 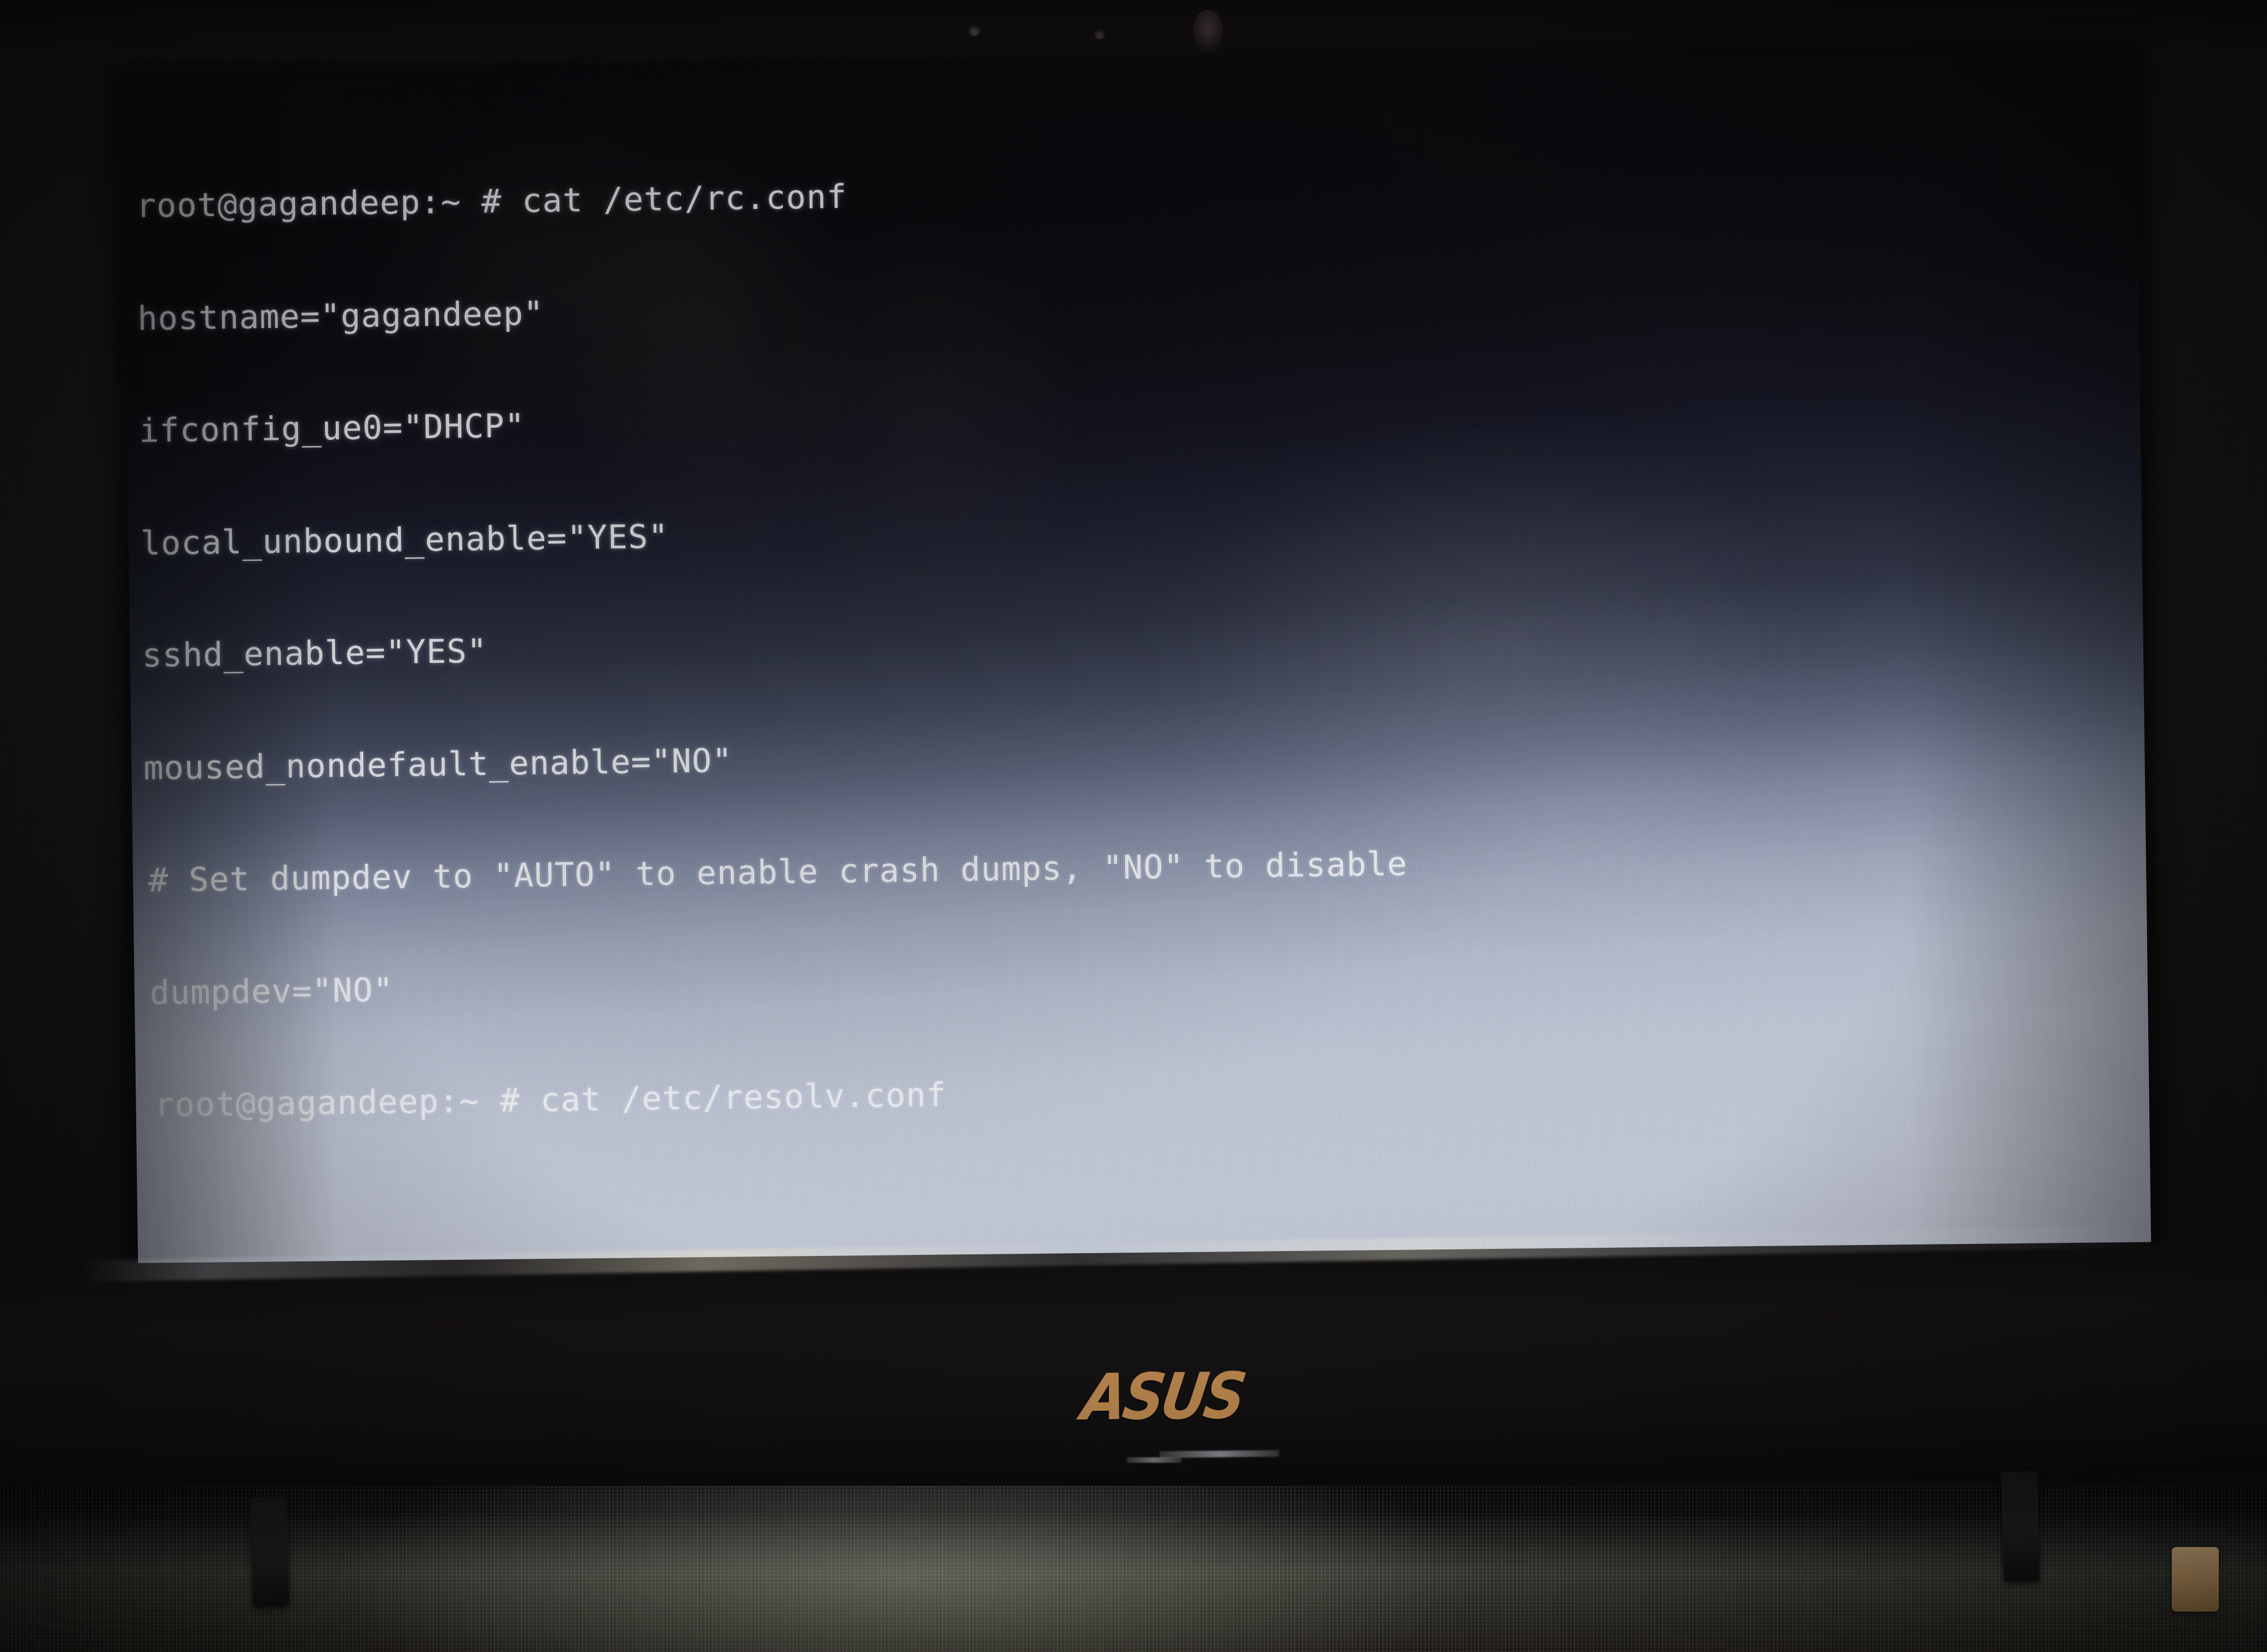 I want to click on hinge-foot-left, so click(x=269, y=1552).